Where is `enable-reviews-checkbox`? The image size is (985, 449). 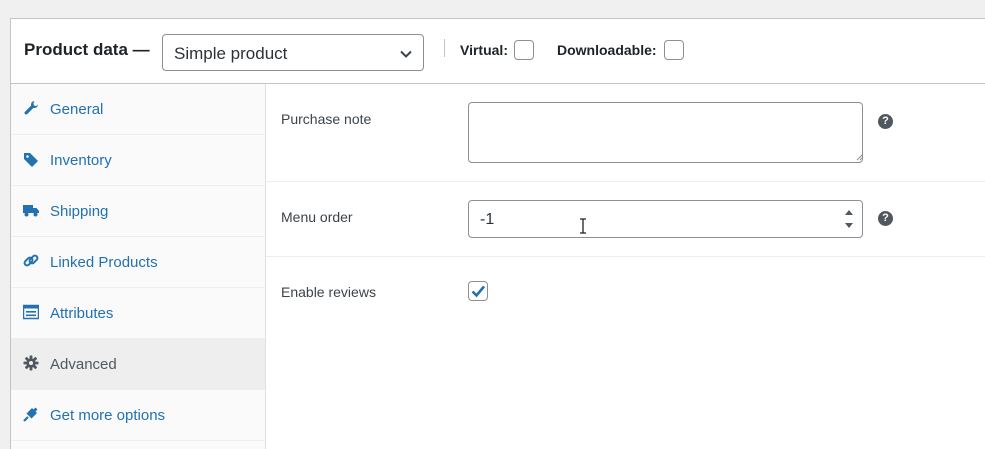 enable-reviews-checkbox is located at coordinates (478, 291).